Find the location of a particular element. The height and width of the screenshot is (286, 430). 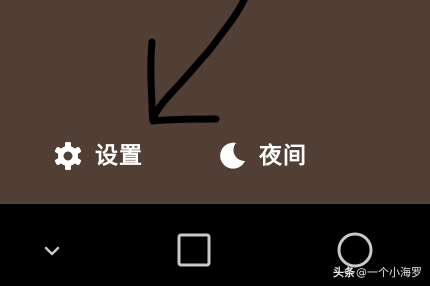

settings-button: 设置 is located at coordinates (96, 156).